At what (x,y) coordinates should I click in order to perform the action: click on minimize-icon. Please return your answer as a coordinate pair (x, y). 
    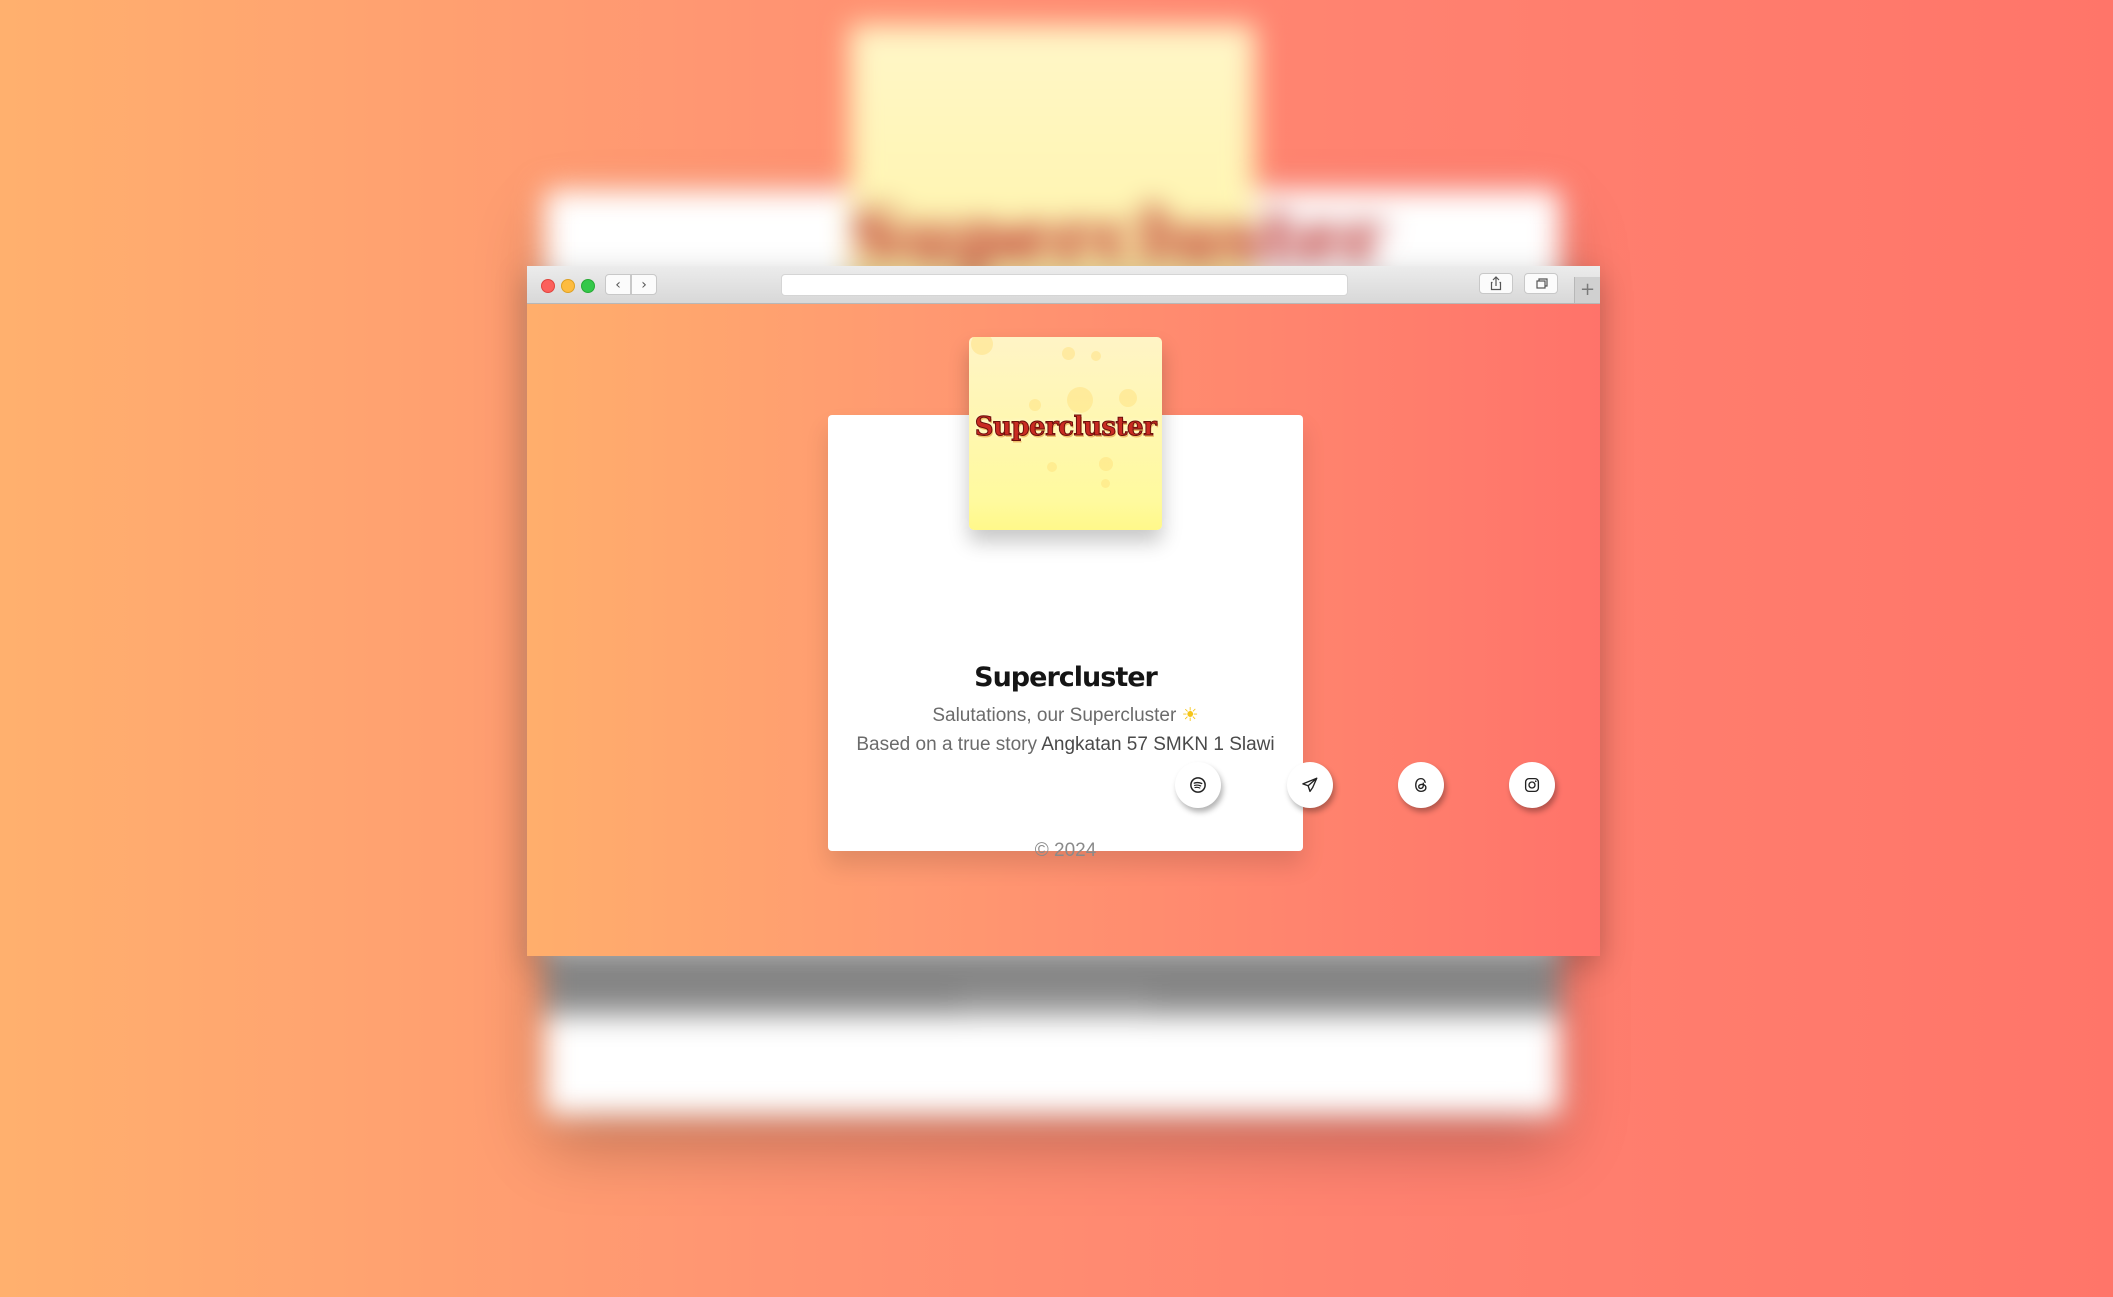
    Looking at the image, I should click on (568, 286).